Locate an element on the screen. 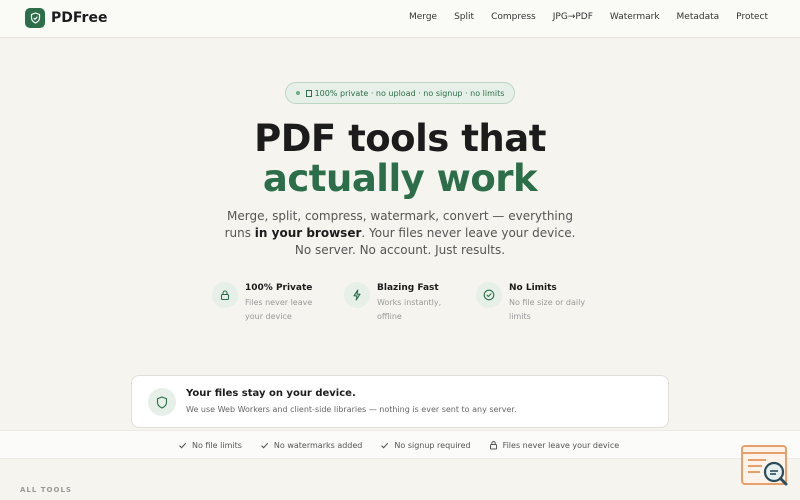 The width and height of the screenshot is (800, 500). section-label-all-tools: ALL TOOLS is located at coordinates (46, 490).